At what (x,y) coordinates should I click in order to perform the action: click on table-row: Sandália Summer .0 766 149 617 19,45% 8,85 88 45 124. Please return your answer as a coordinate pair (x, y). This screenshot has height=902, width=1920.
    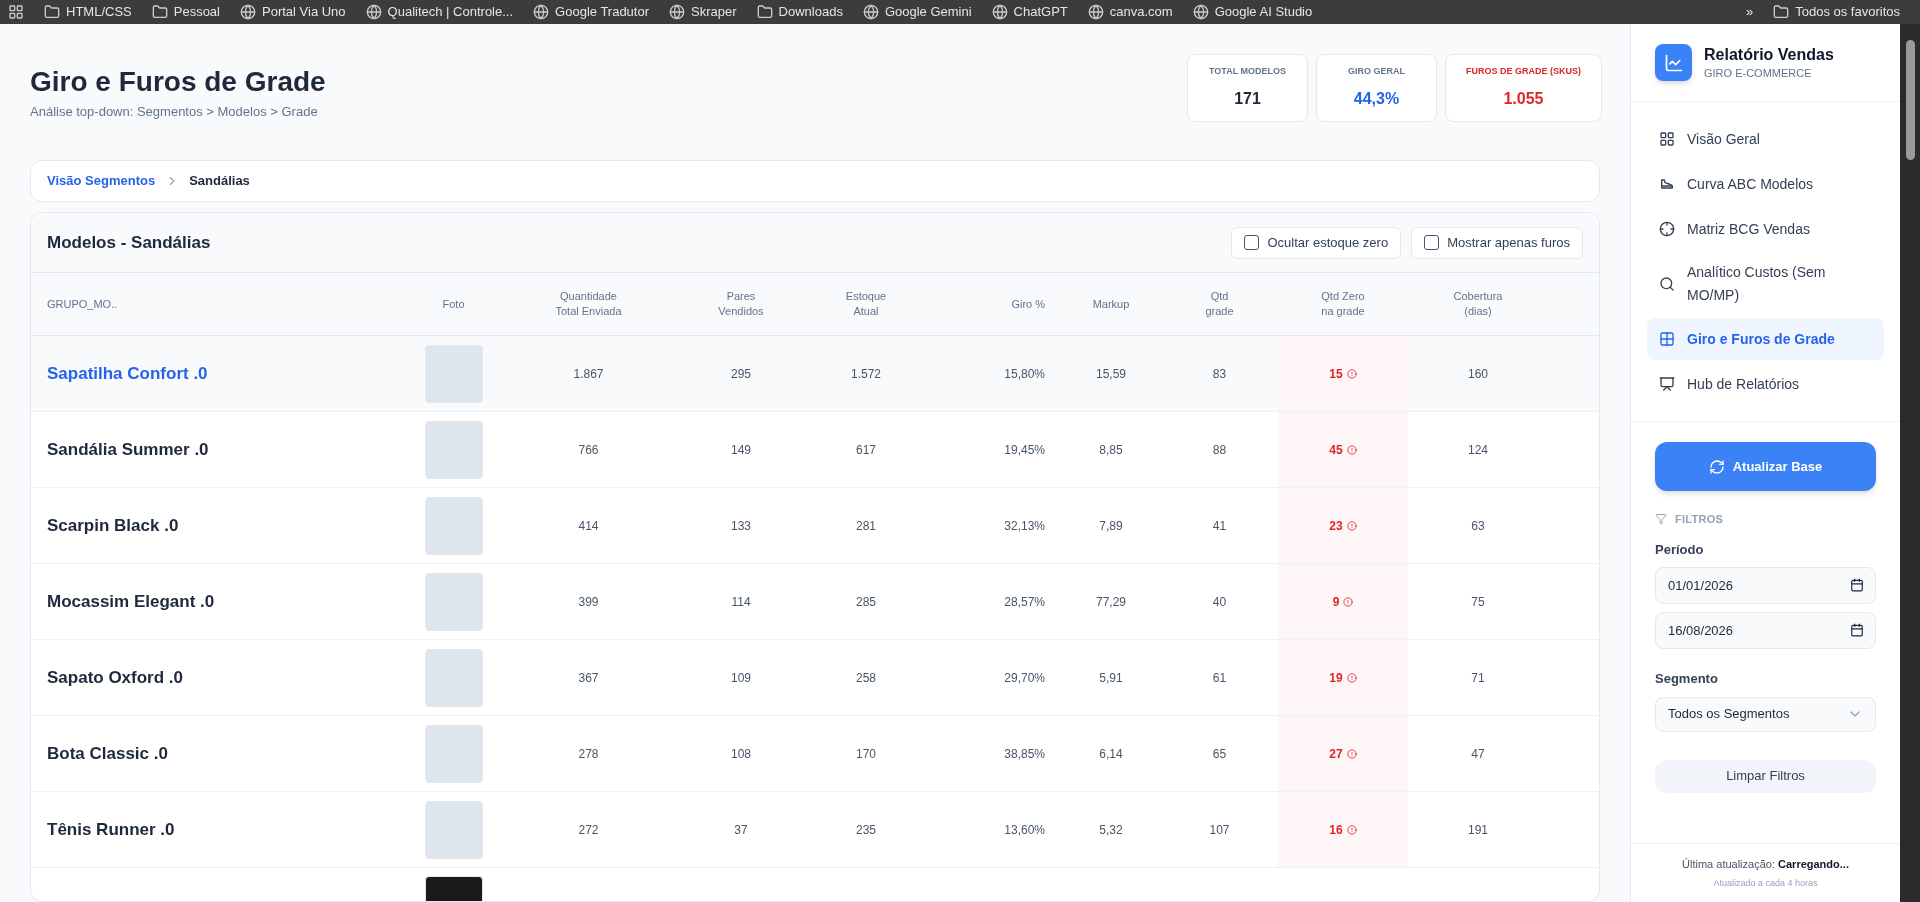
    Looking at the image, I should click on (815, 450).